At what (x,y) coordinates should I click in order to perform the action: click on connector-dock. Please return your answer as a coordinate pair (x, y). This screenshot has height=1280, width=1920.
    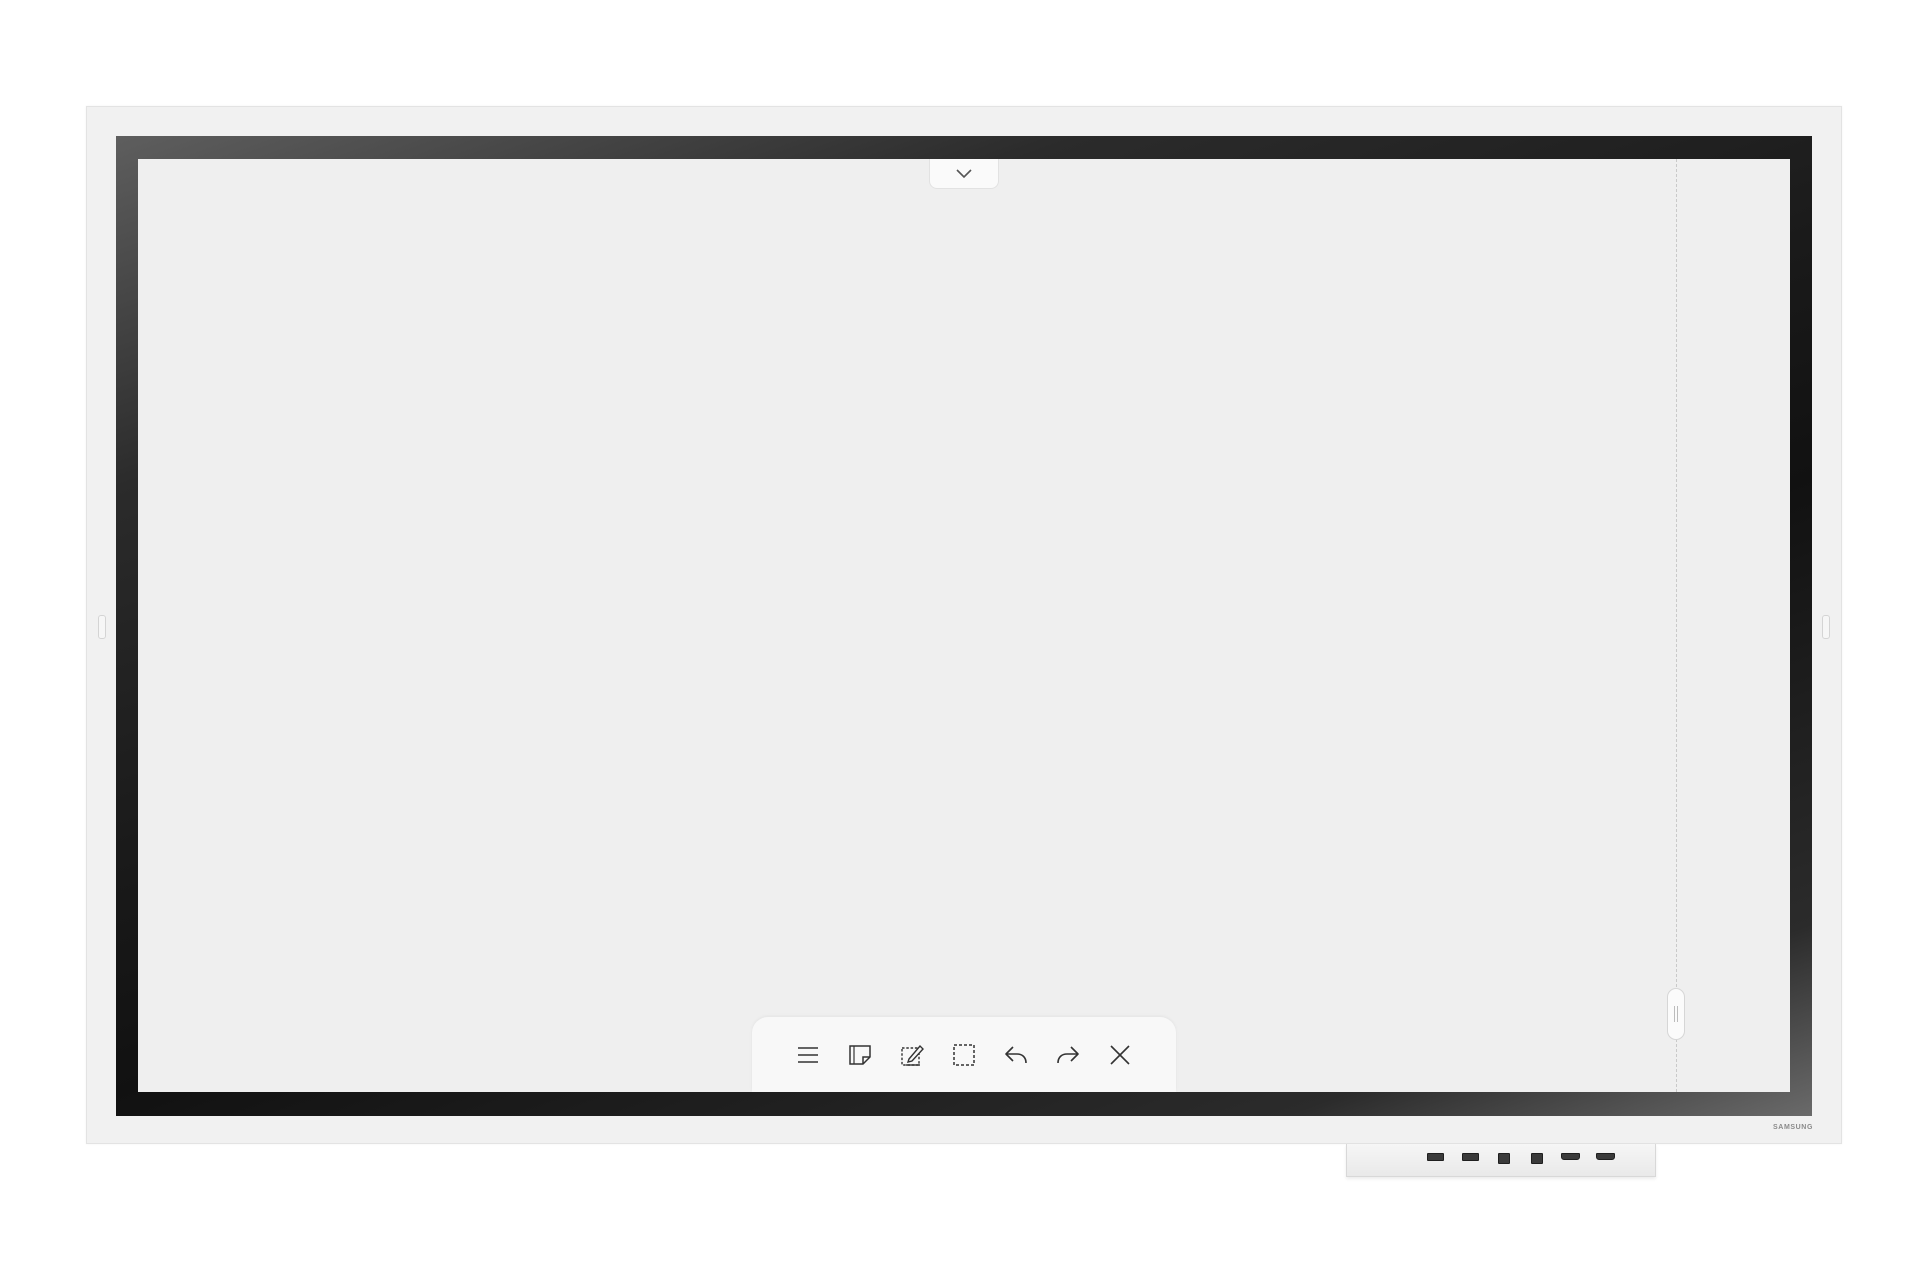
    Looking at the image, I should click on (1501, 1160).